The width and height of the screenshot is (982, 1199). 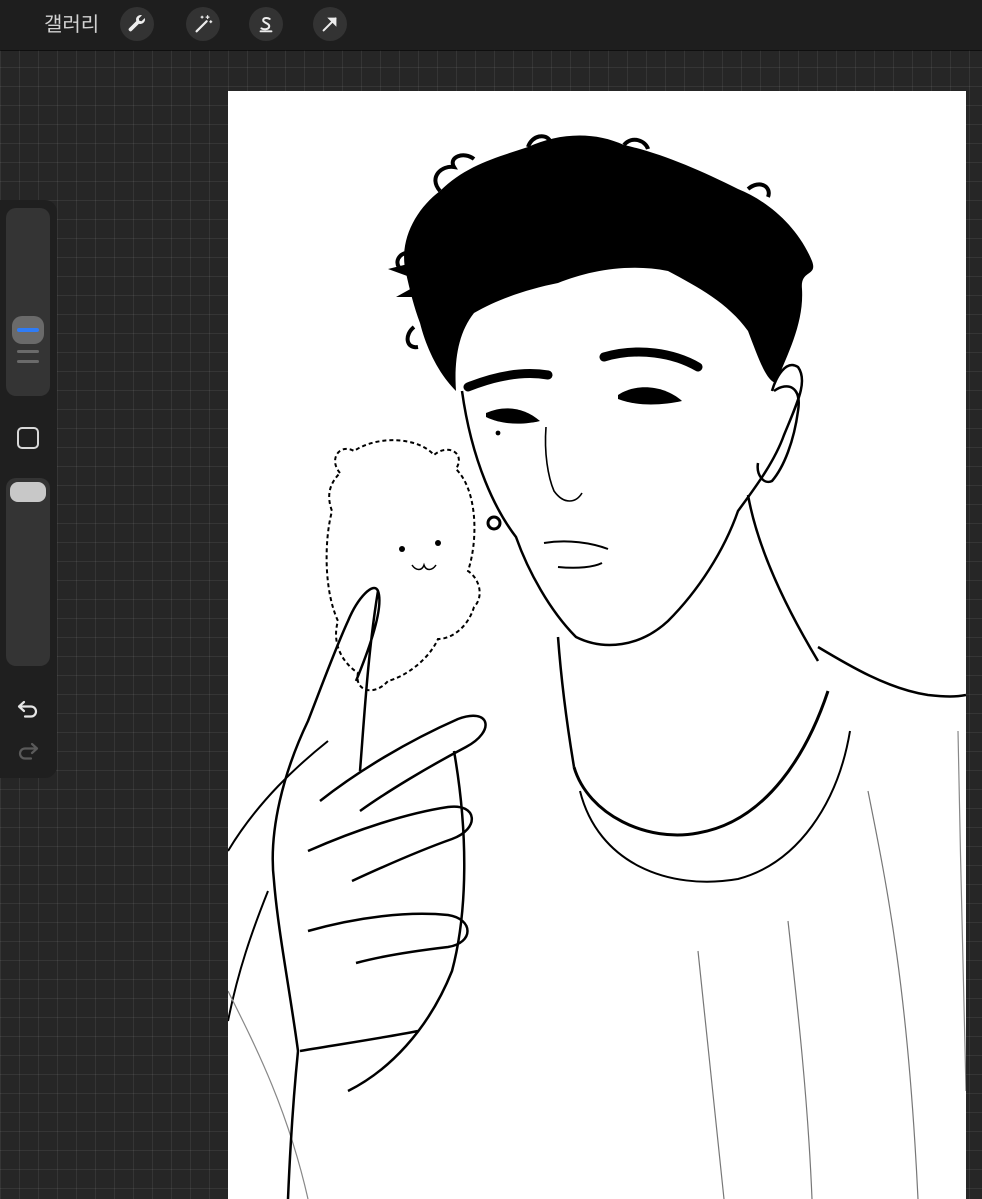 I want to click on square-icon, so click(x=28, y=438).